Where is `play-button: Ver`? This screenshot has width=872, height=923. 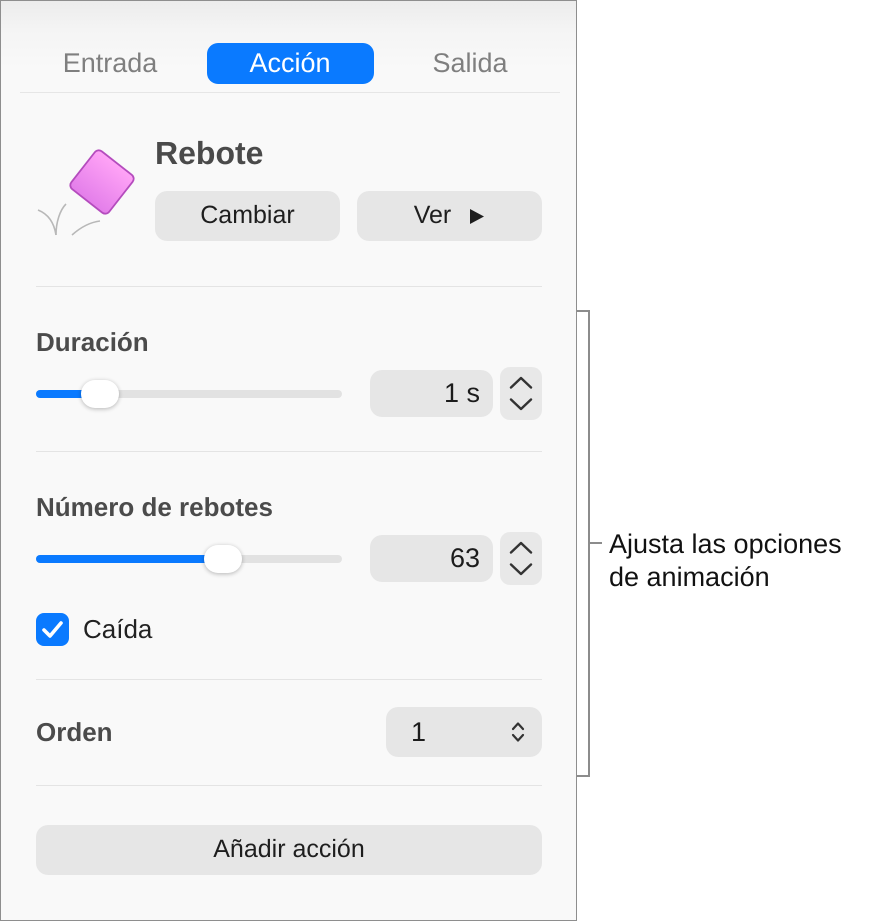 play-button: Ver is located at coordinates (449, 216).